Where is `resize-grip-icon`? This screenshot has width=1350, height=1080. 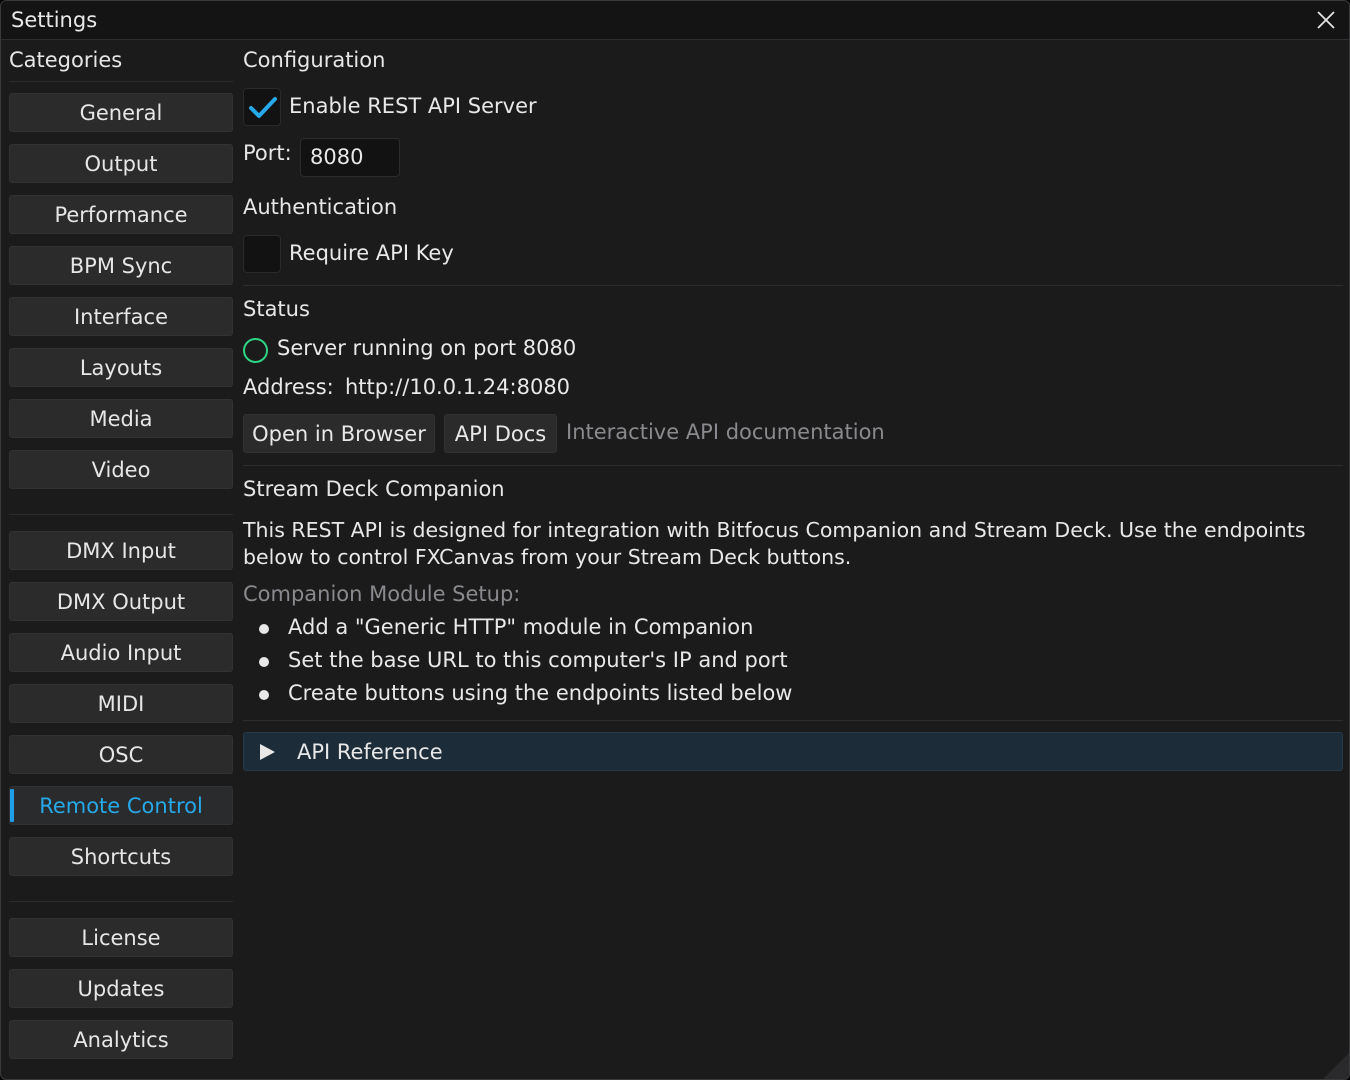
resize-grip-icon is located at coordinates (1336, 1066).